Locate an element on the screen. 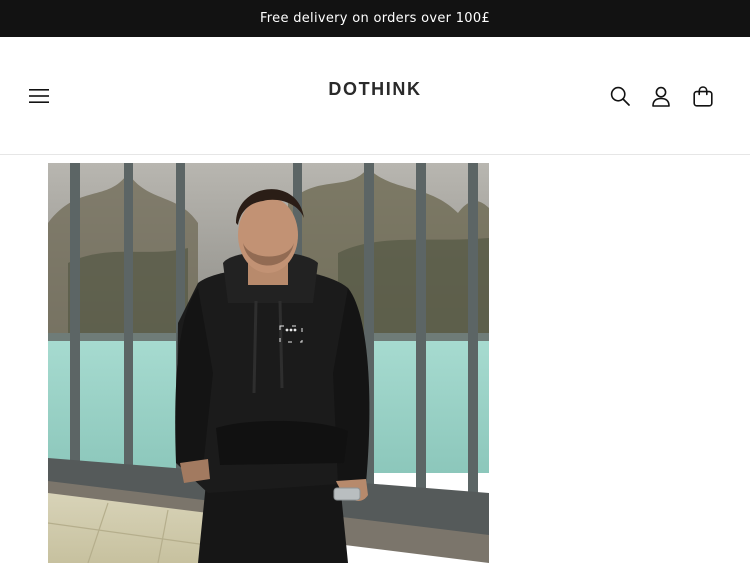  logo-link: DOTHINK is located at coordinates (374, 89).